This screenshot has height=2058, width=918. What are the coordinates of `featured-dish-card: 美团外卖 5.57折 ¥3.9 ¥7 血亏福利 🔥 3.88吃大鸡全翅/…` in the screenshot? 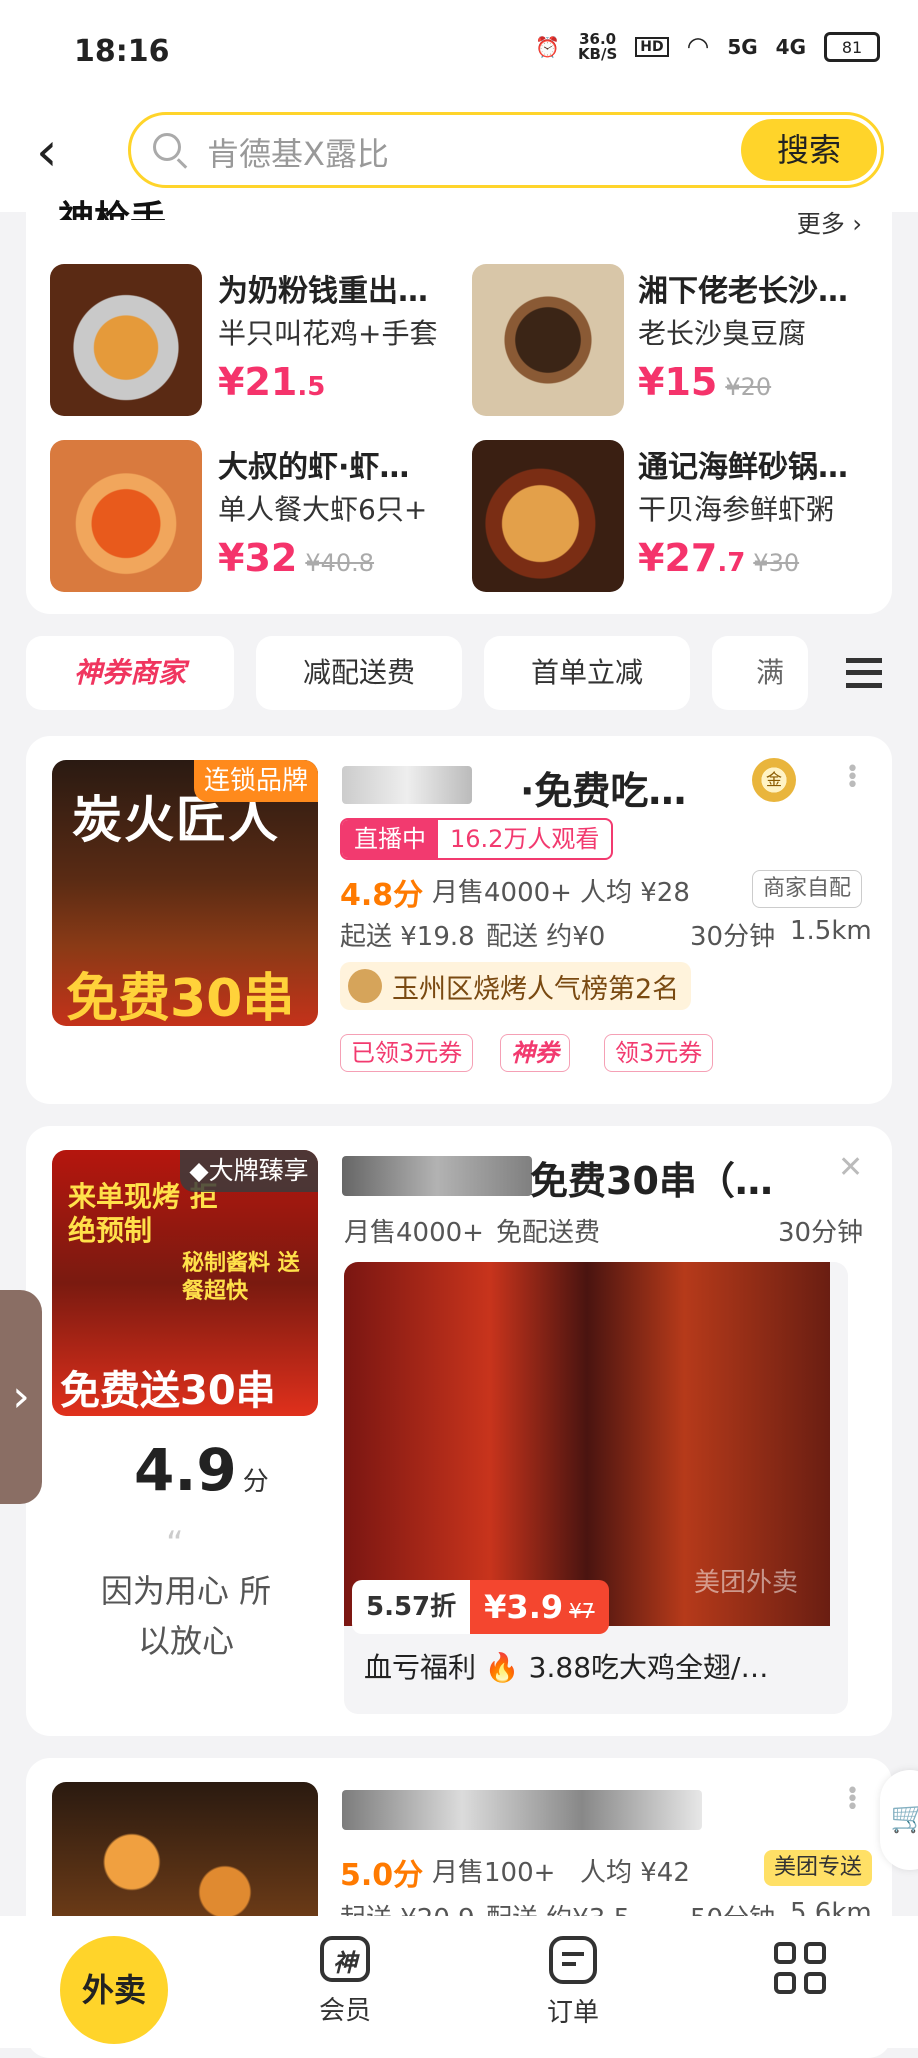 It's located at (596, 1488).